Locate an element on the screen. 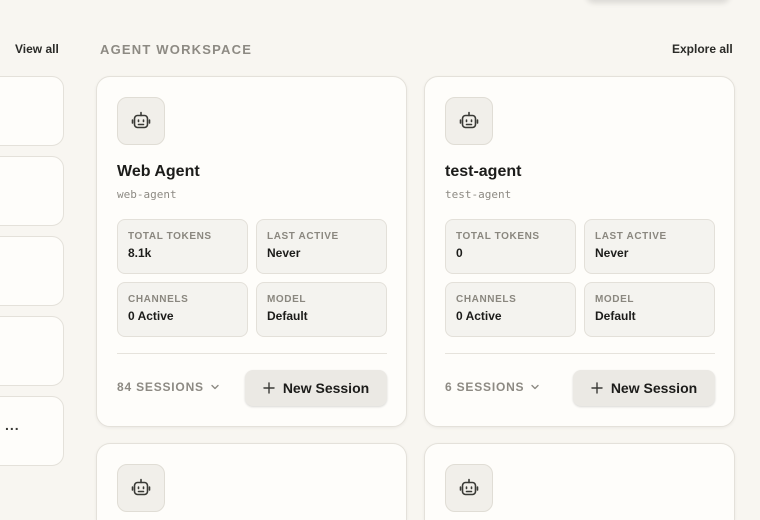 This screenshot has height=520, width=760. agent-slug: web-agent is located at coordinates (147, 194).